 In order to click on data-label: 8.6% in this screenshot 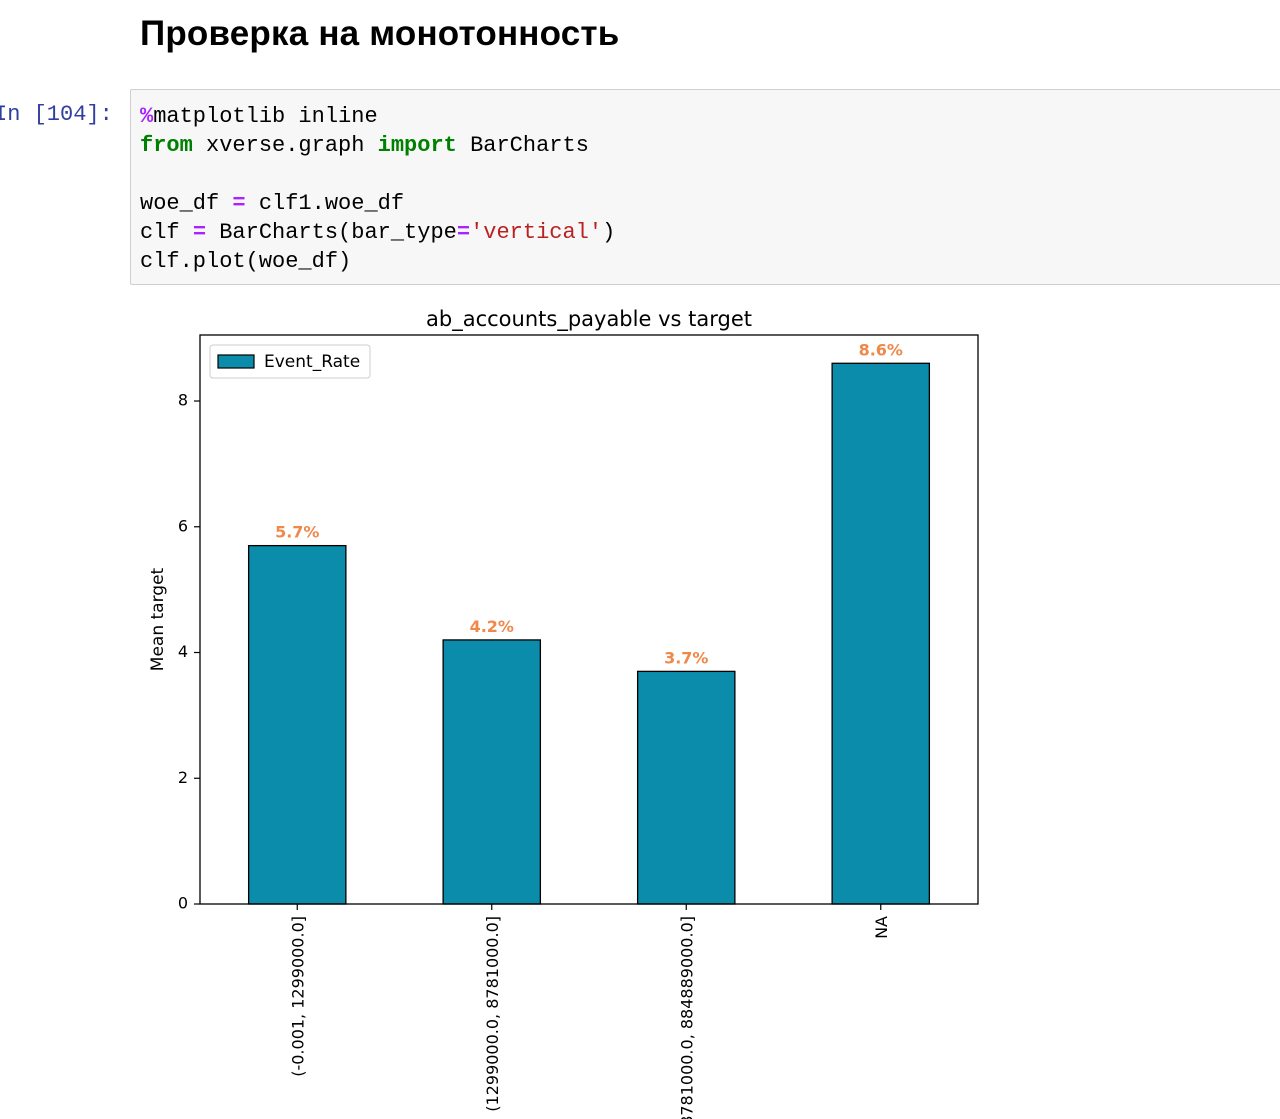, I will do `click(881, 349)`.